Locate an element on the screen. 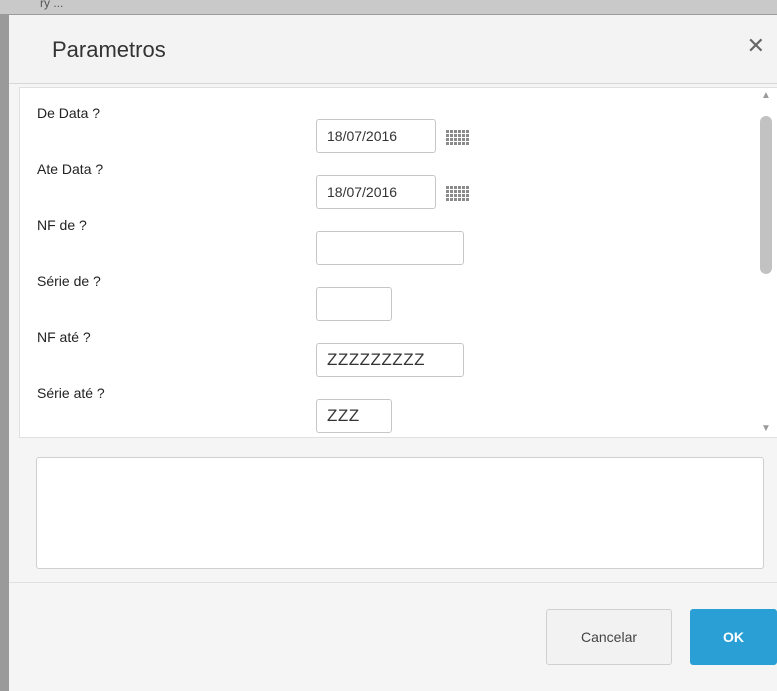  field-label: NF até ? is located at coordinates (64, 337).